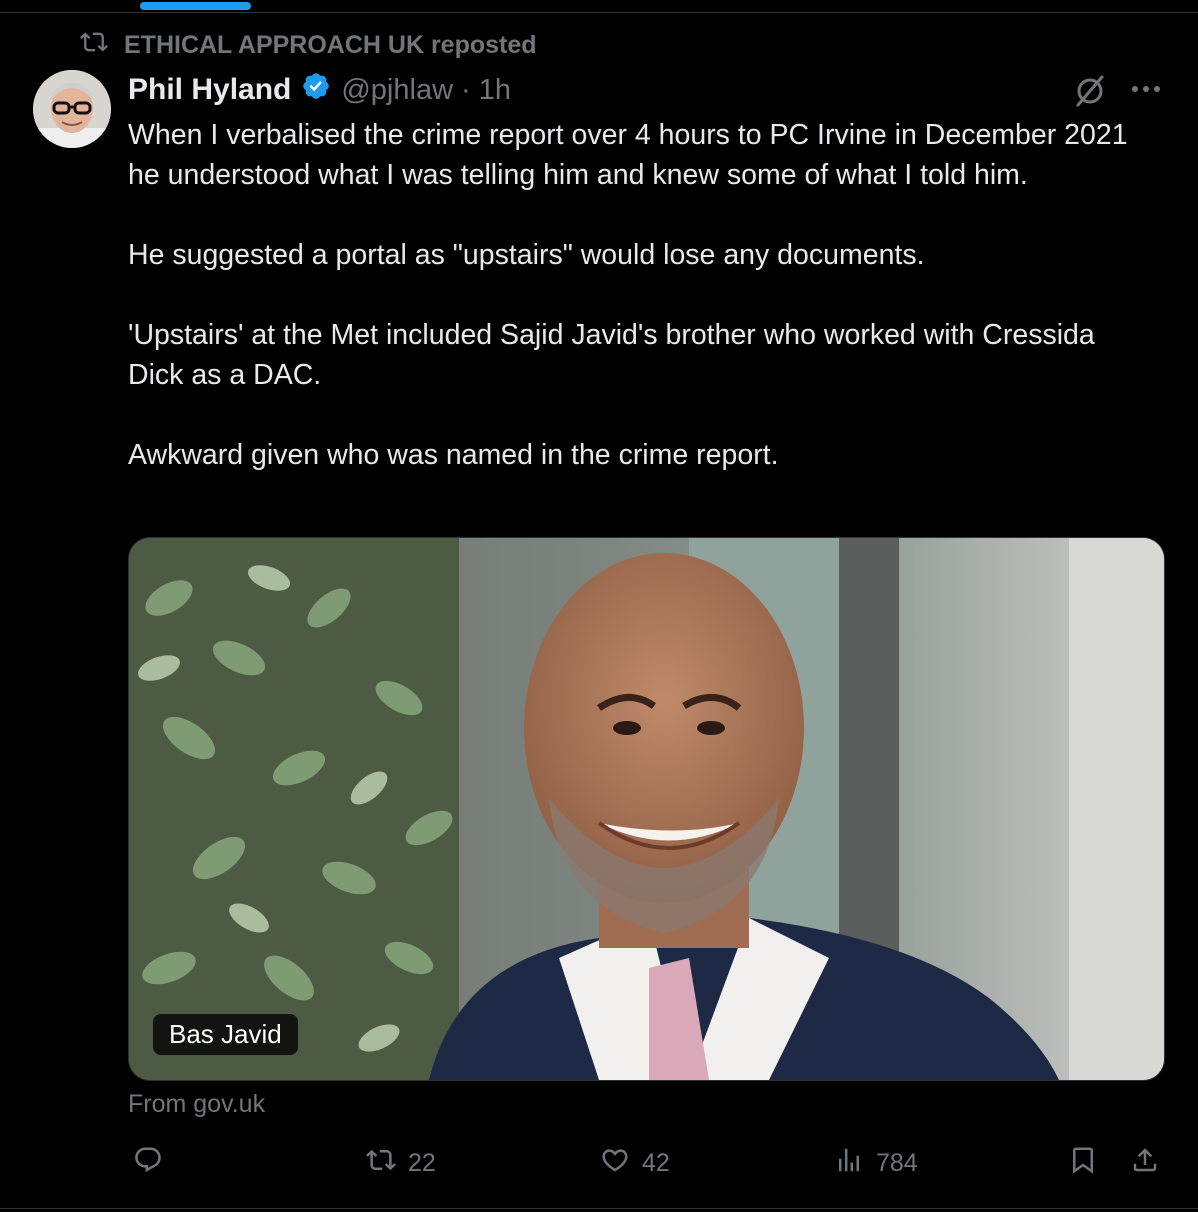 Image resolution: width=1198 pixels, height=1212 pixels. I want to click on tweet-time: 1h, so click(495, 90).